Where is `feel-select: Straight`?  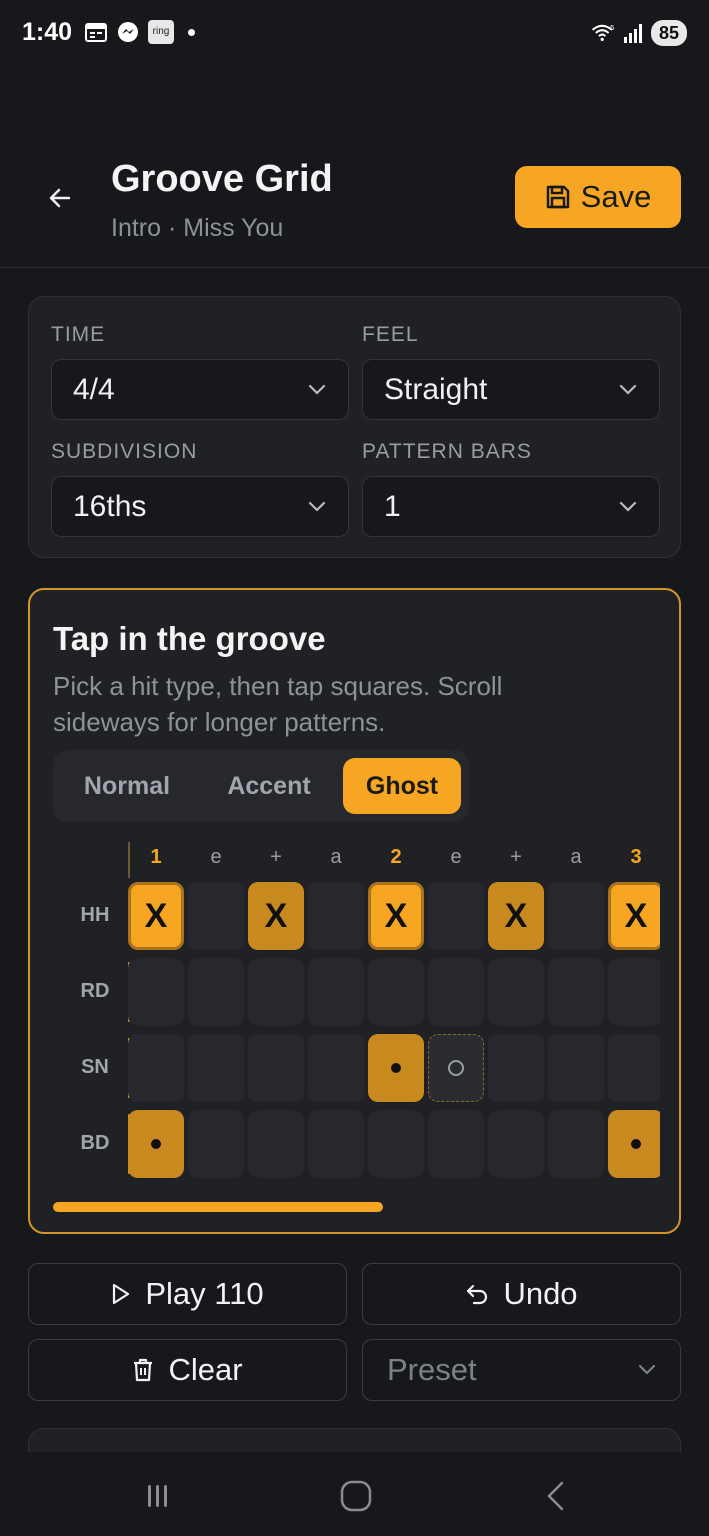
feel-select: Straight is located at coordinates (511, 389).